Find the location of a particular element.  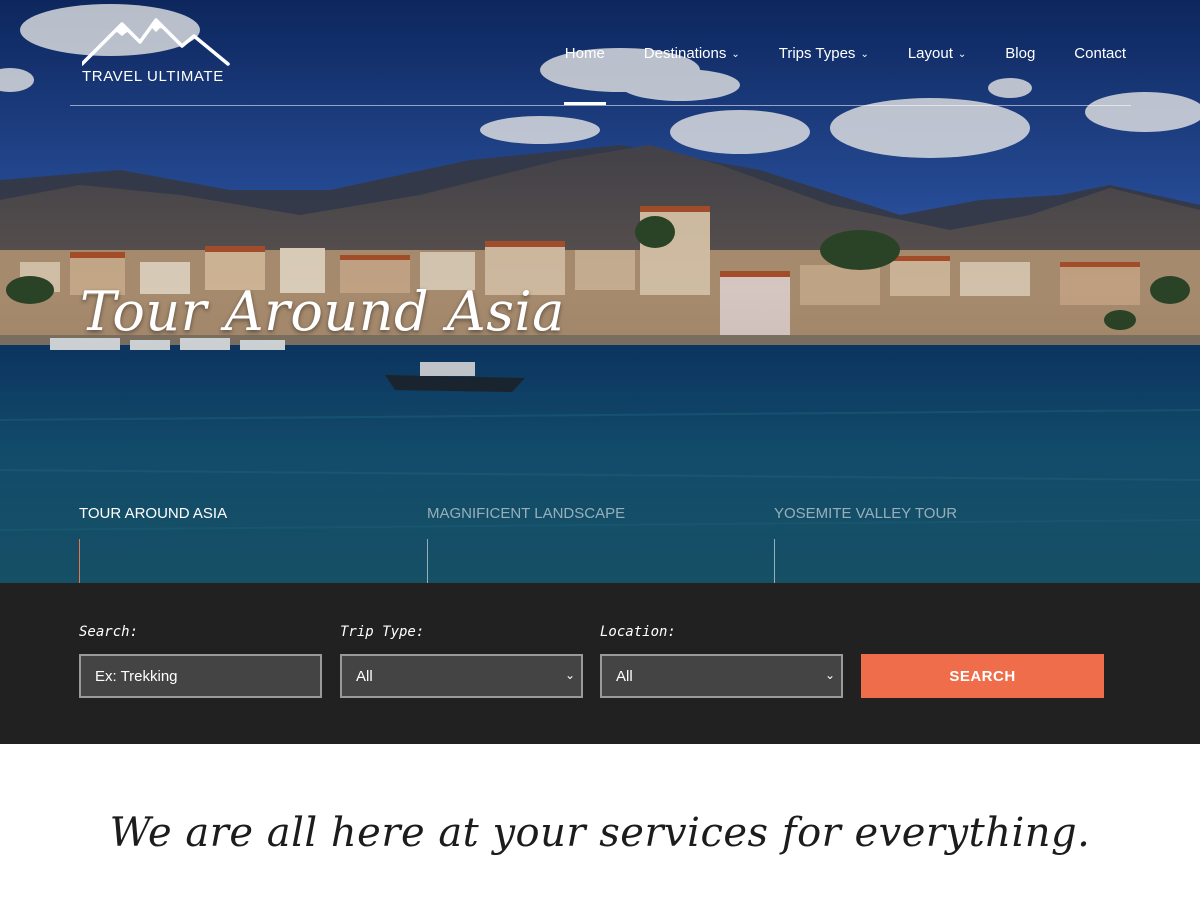

nav-item-layout: Layout ⌄ is located at coordinates (937, 53).